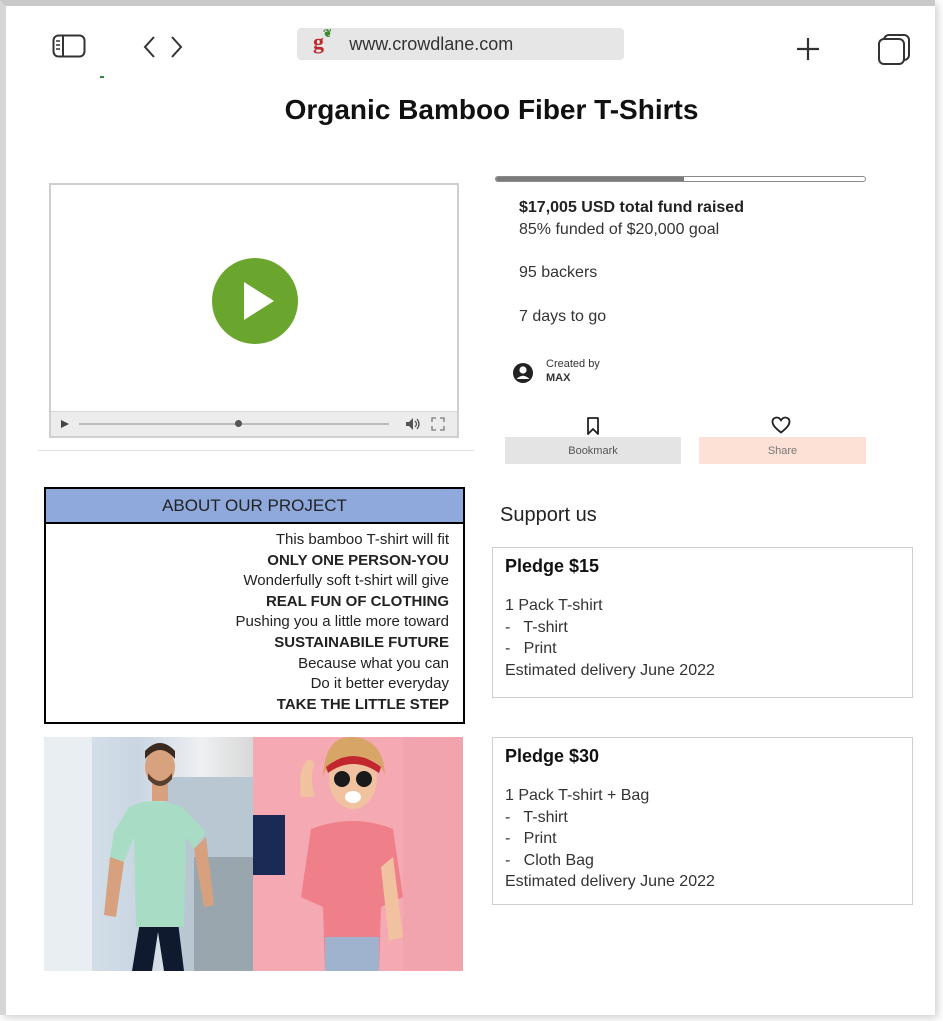 This screenshot has height=1021, width=943. I want to click on about-line: Pushing you a little more toward, so click(342, 622).